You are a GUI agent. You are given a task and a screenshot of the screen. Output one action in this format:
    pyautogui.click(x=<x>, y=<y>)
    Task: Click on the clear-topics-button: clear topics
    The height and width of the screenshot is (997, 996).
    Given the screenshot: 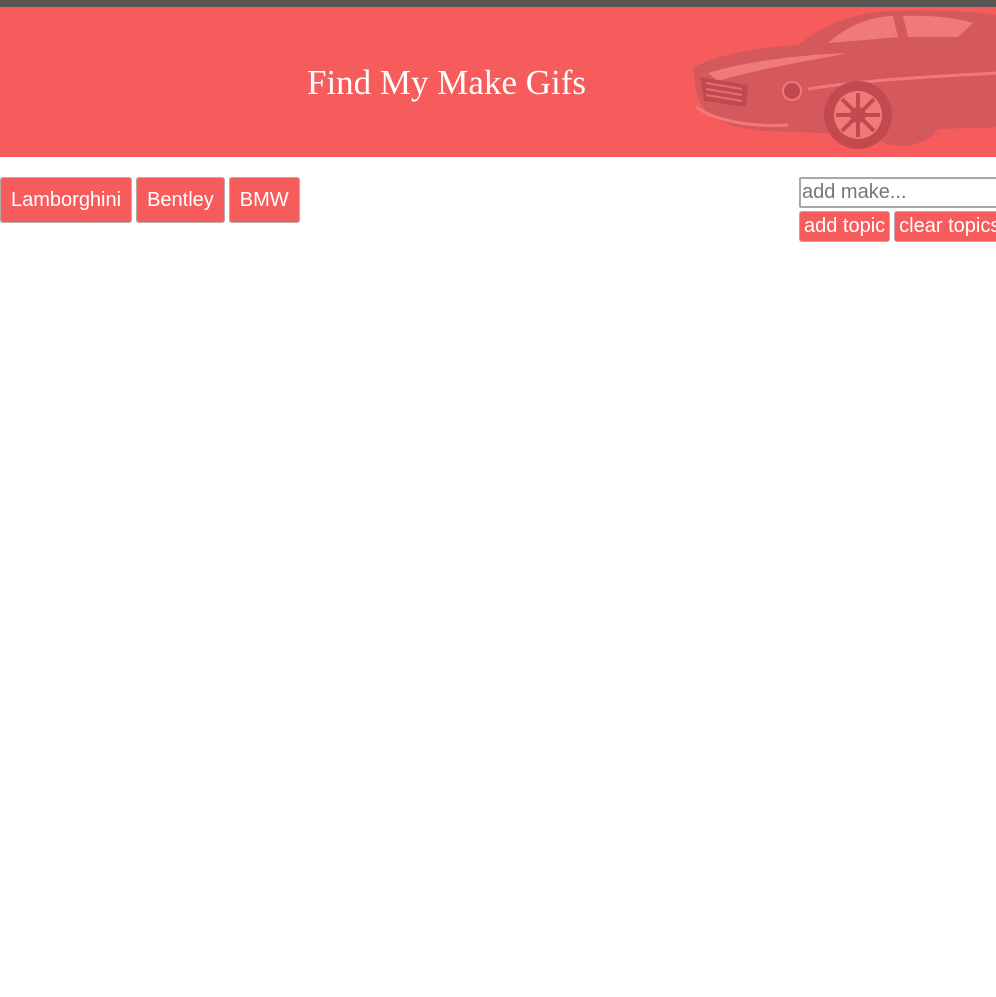 What is the action you would take?
    pyautogui.click(x=945, y=226)
    